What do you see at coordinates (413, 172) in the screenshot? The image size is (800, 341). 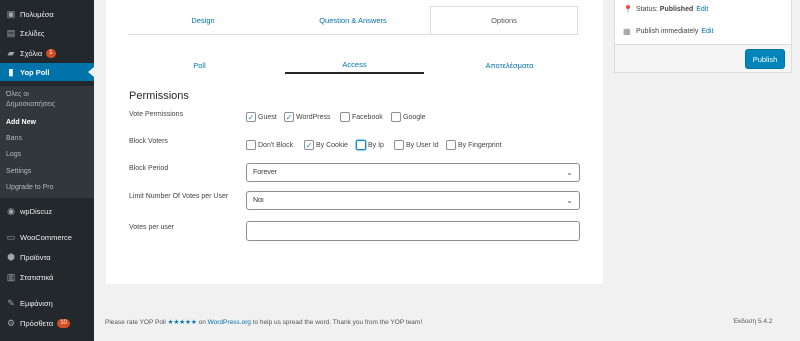 I see `block-period-select: Forever ⌄` at bounding box center [413, 172].